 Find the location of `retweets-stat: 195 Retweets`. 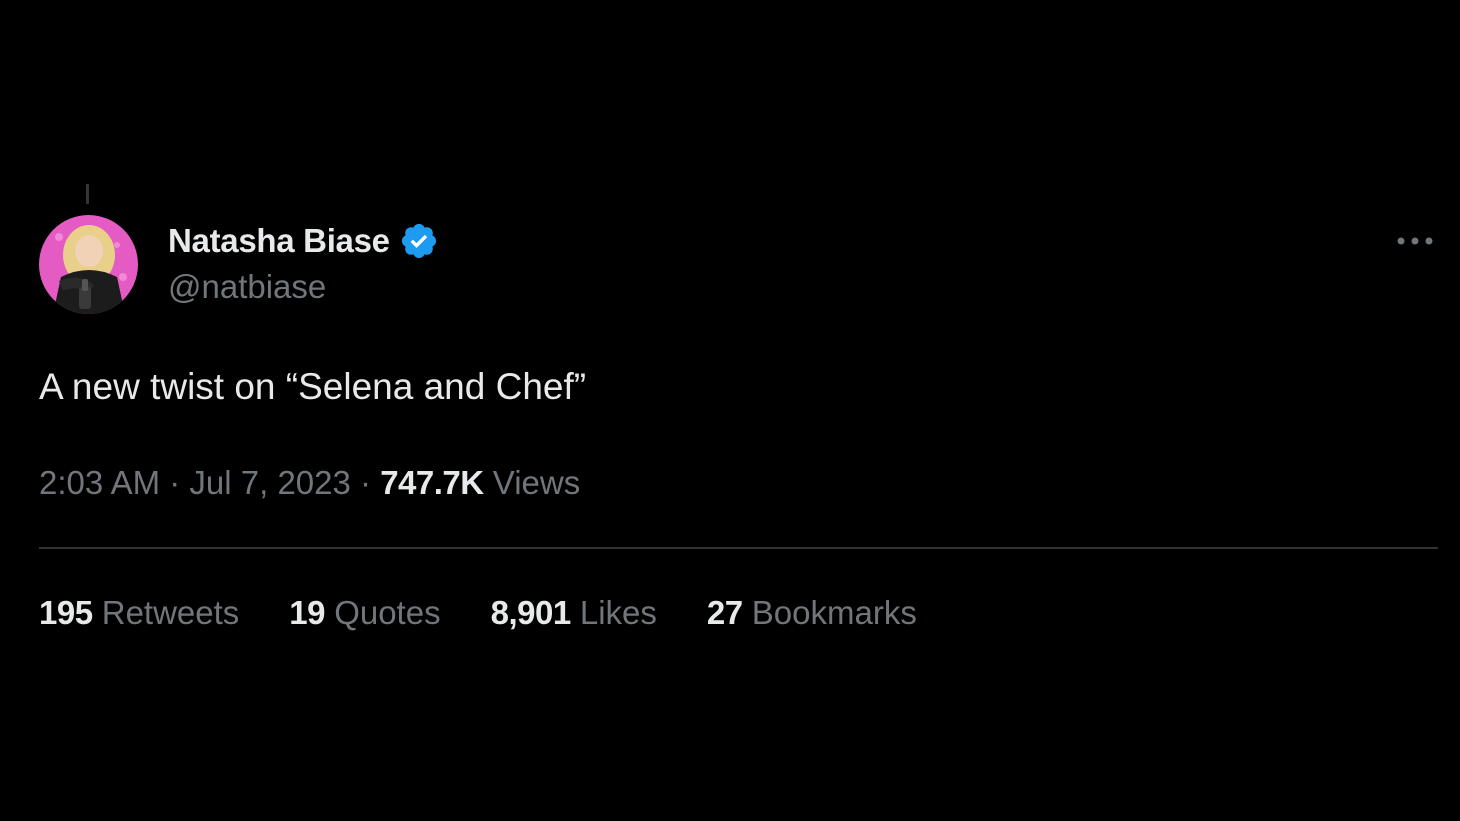

retweets-stat: 195 Retweets is located at coordinates (139, 613).